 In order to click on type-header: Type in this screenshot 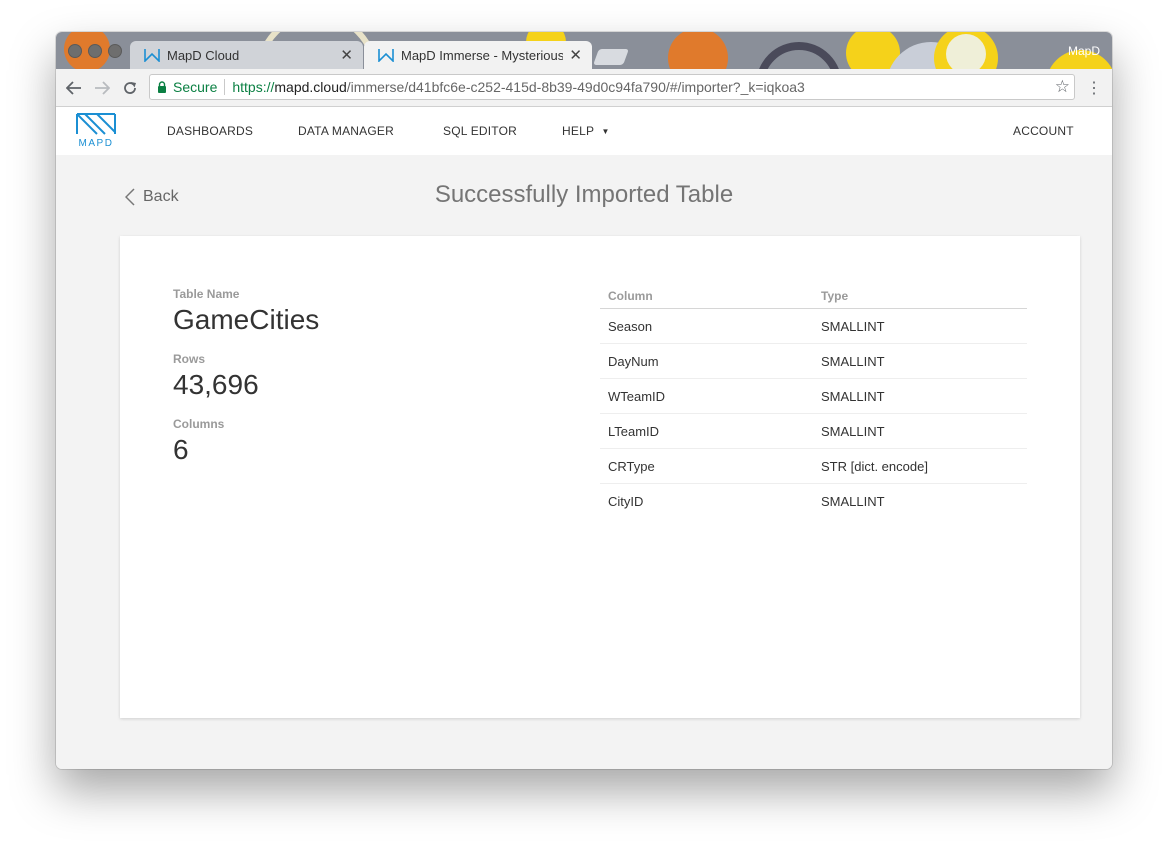, I will do `click(920, 296)`.